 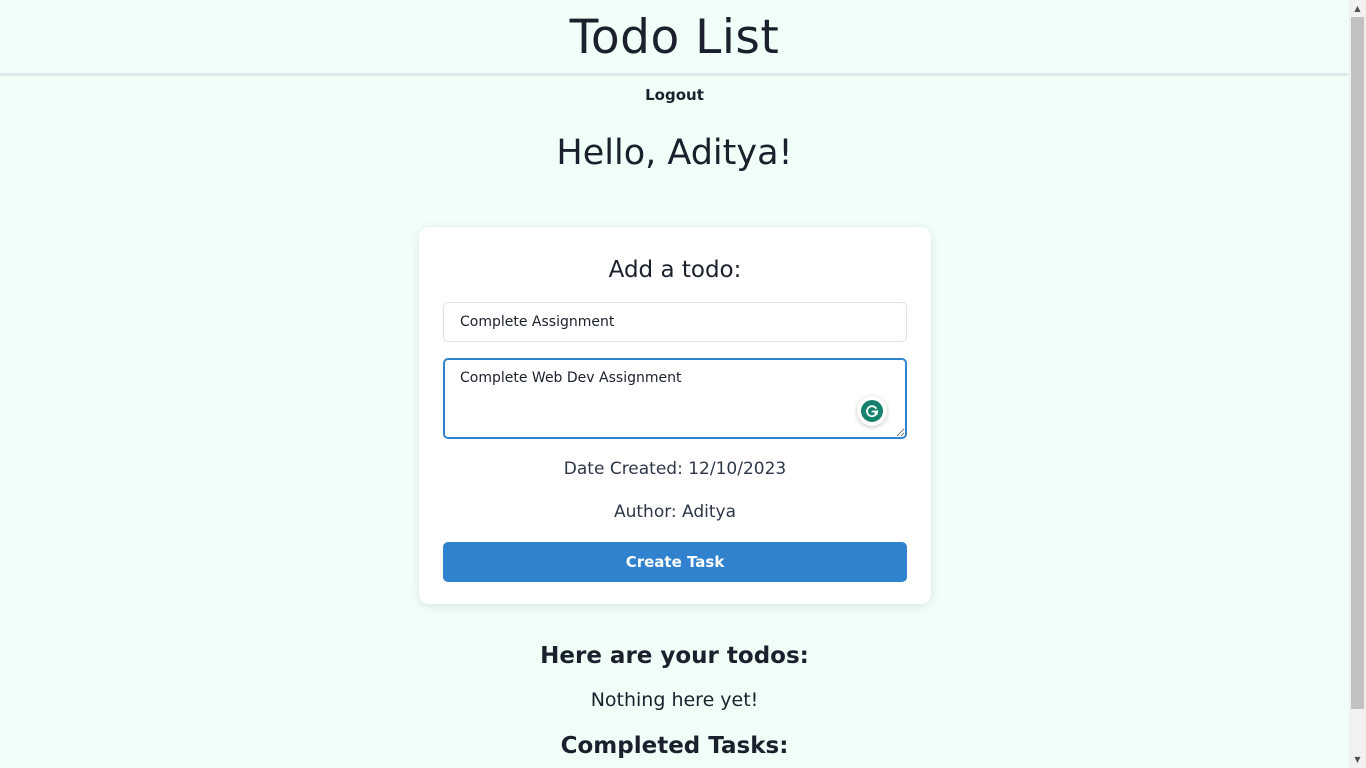 I want to click on logout-link: Logout, so click(x=675, y=95).